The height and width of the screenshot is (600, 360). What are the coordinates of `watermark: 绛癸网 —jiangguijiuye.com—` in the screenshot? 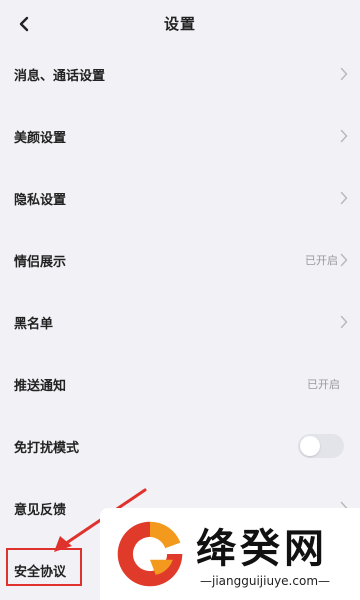 It's located at (230, 554).